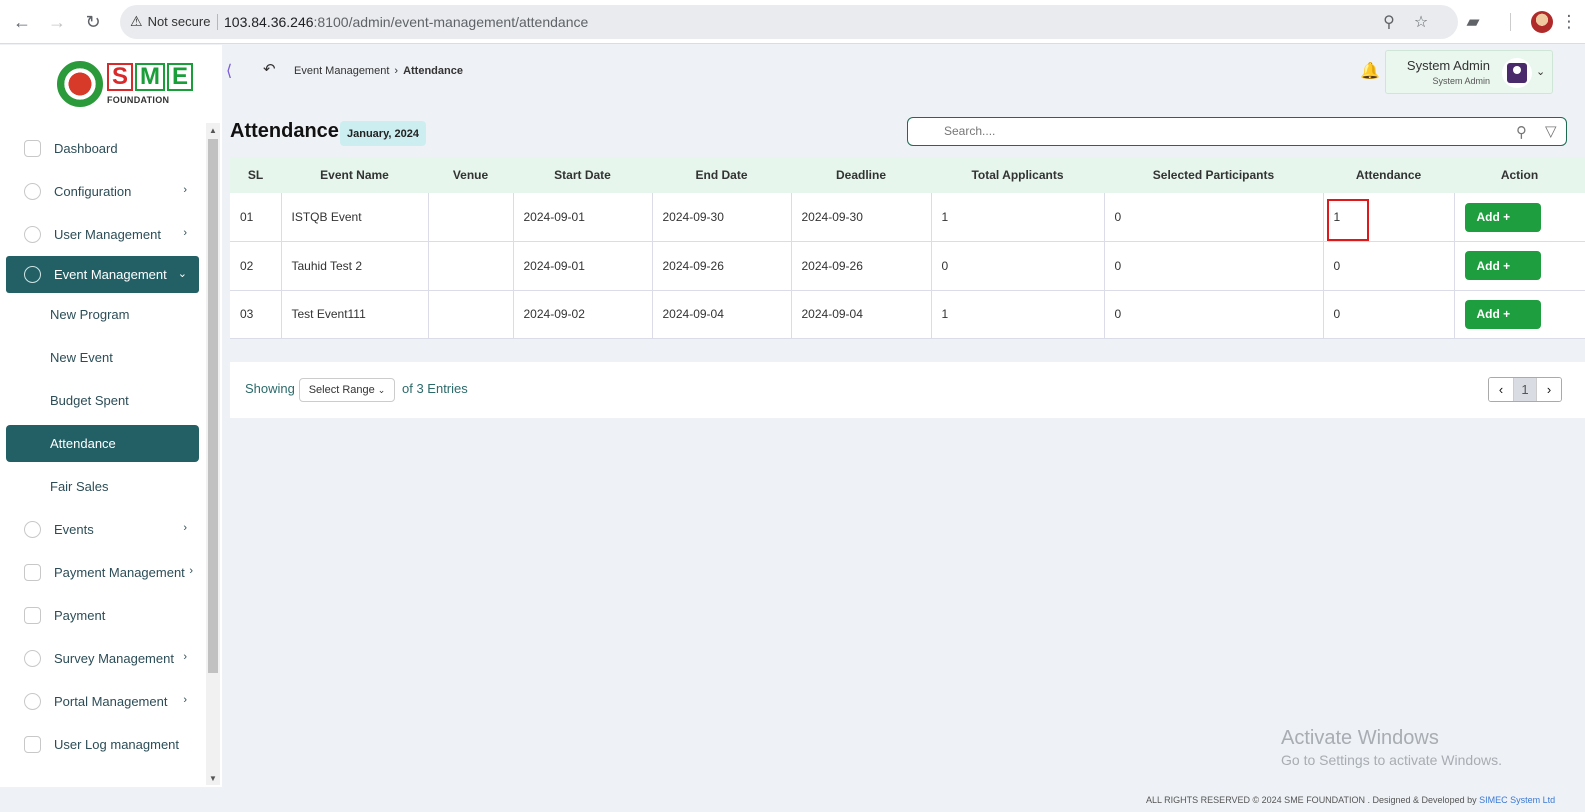 This screenshot has width=1585, height=812. What do you see at coordinates (269, 69) in the screenshot?
I see `undo-back-icon: ↶` at bounding box center [269, 69].